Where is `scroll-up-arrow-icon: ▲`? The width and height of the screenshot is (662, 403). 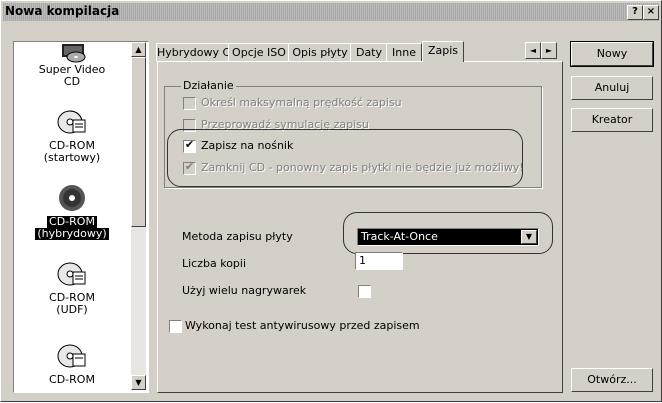
scroll-up-arrow-icon: ▲ is located at coordinates (138, 49).